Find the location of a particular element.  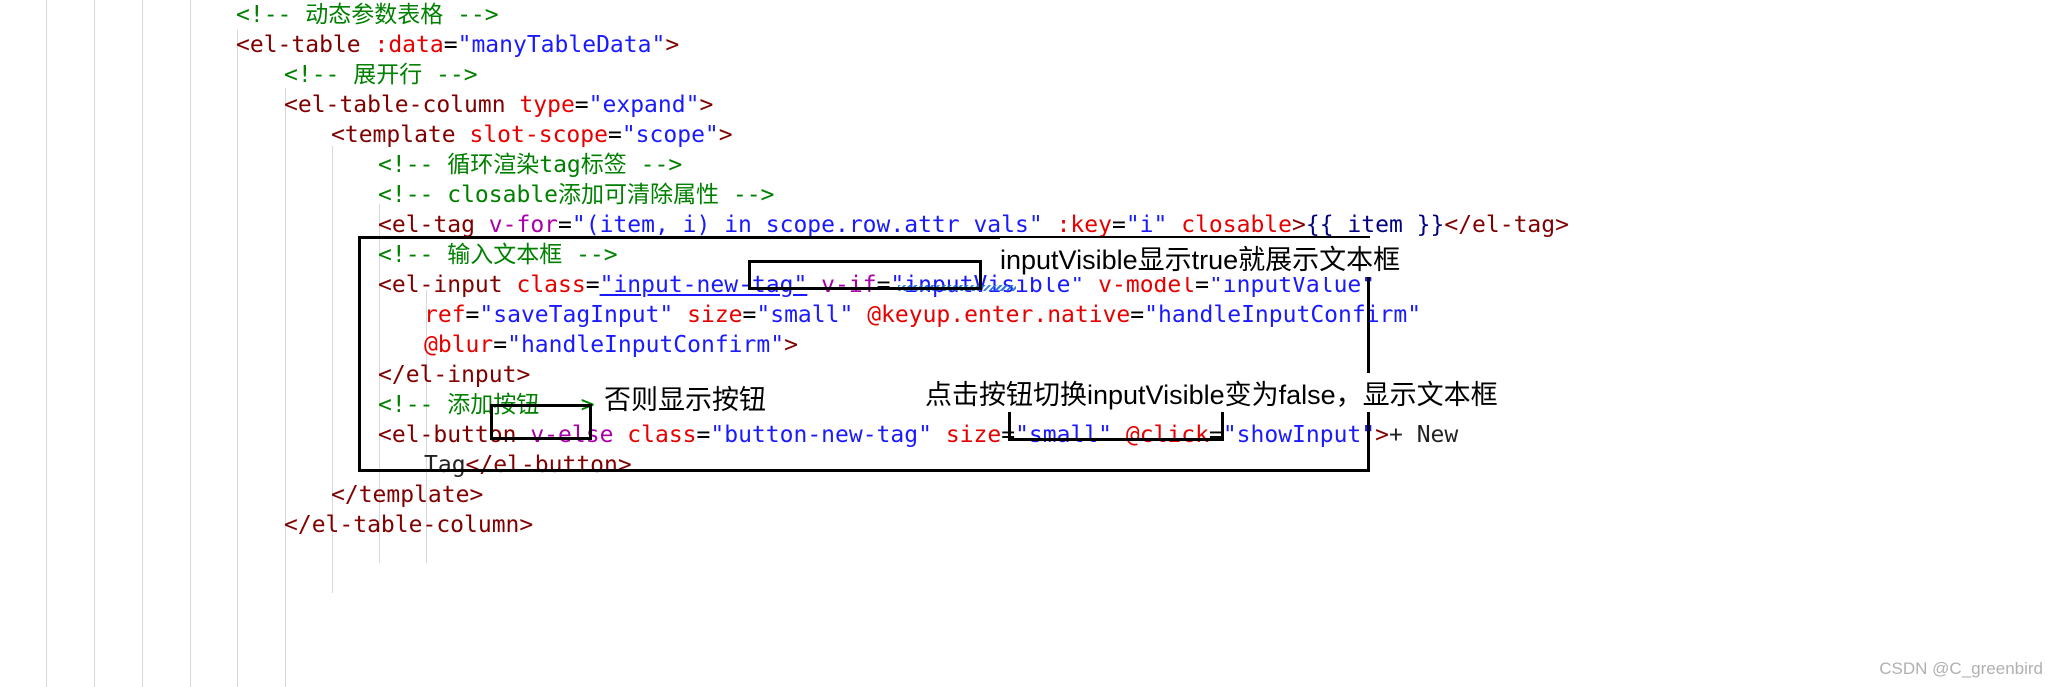

code-token: v-else is located at coordinates (572, 435).